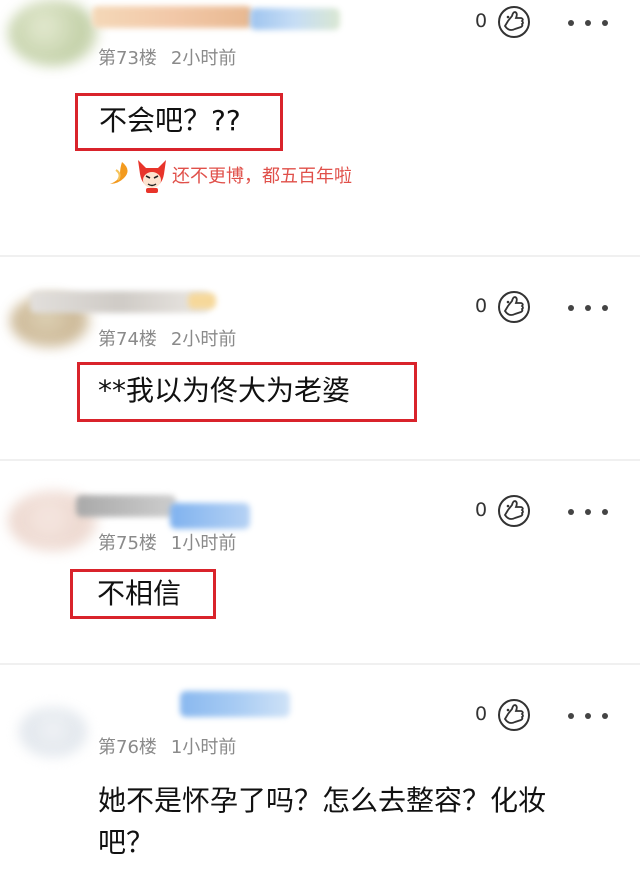 This screenshot has width=640, height=879. I want to click on floor-number: 第75楼, so click(127, 543).